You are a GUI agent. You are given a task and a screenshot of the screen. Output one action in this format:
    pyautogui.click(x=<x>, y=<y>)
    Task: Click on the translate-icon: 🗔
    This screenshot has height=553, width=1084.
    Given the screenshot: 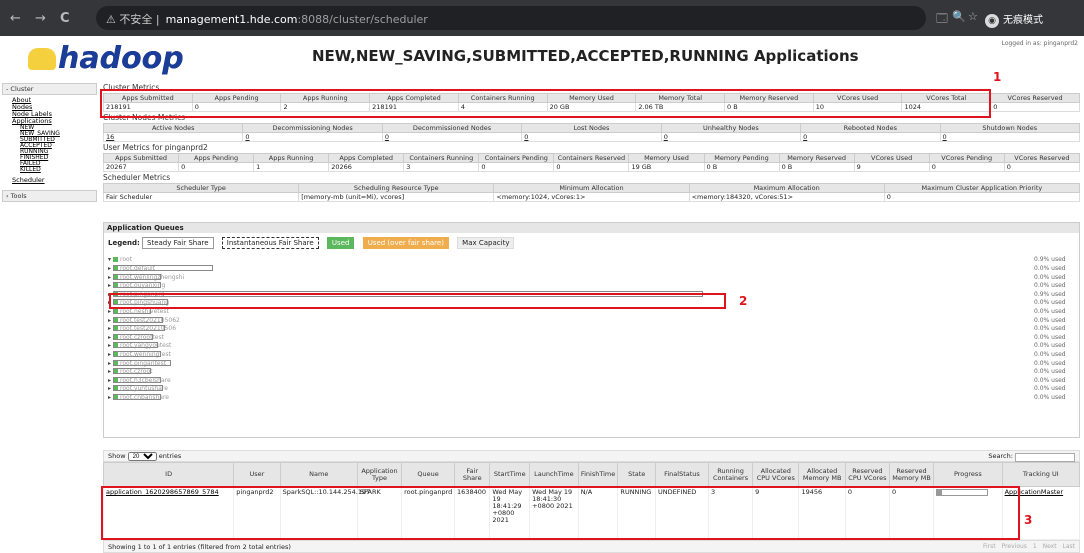 What is the action you would take?
    pyautogui.click(x=942, y=19)
    